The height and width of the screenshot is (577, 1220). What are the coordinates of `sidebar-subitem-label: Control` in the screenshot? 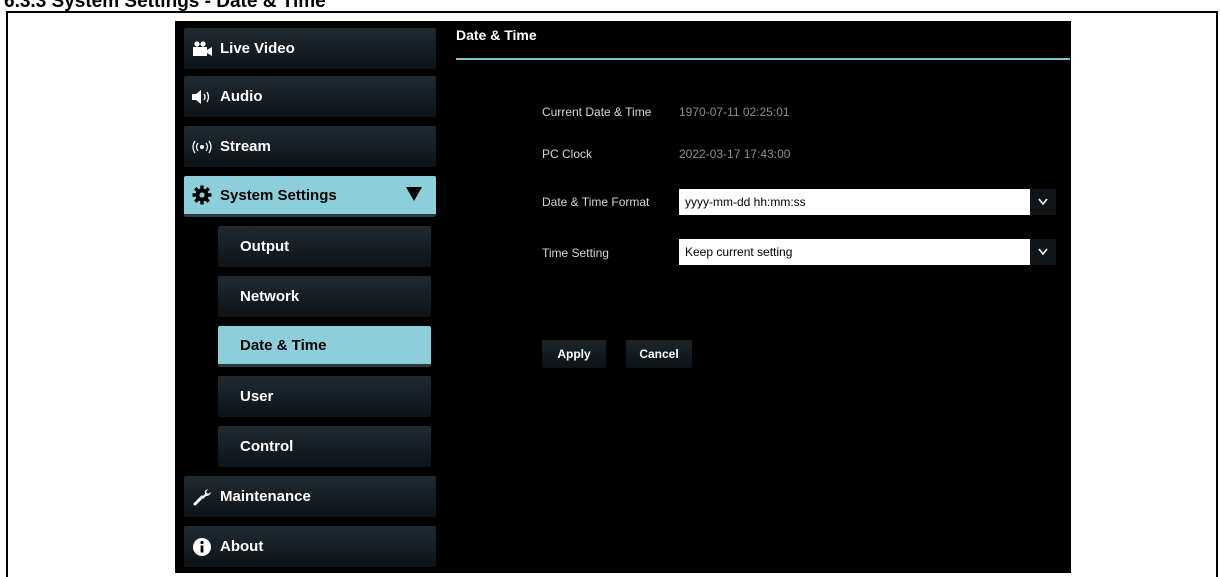 It's located at (267, 446).